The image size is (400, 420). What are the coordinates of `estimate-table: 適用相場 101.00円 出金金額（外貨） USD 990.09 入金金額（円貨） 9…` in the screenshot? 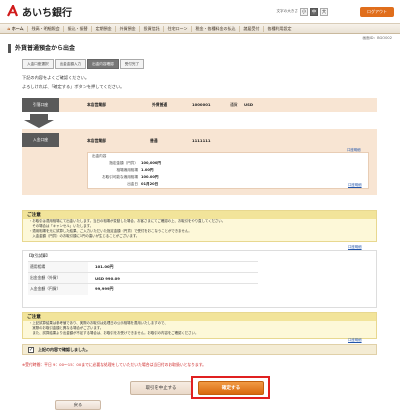 It's located at (143, 278).